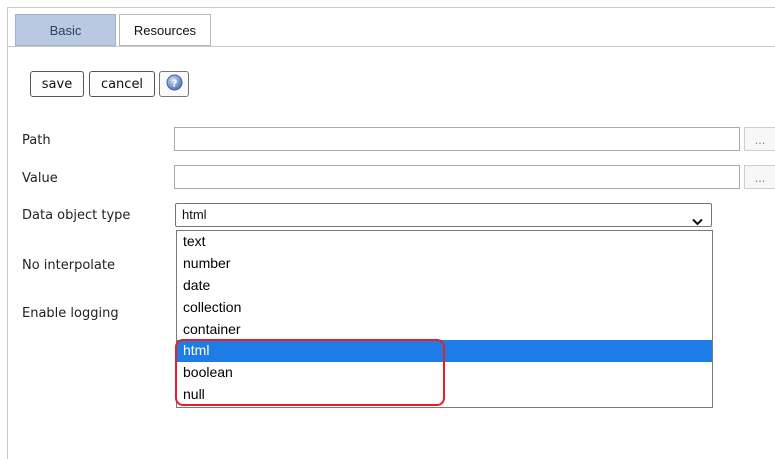  Describe the element at coordinates (68, 265) in the screenshot. I see `no-interpolate-label: No interpolate` at that location.